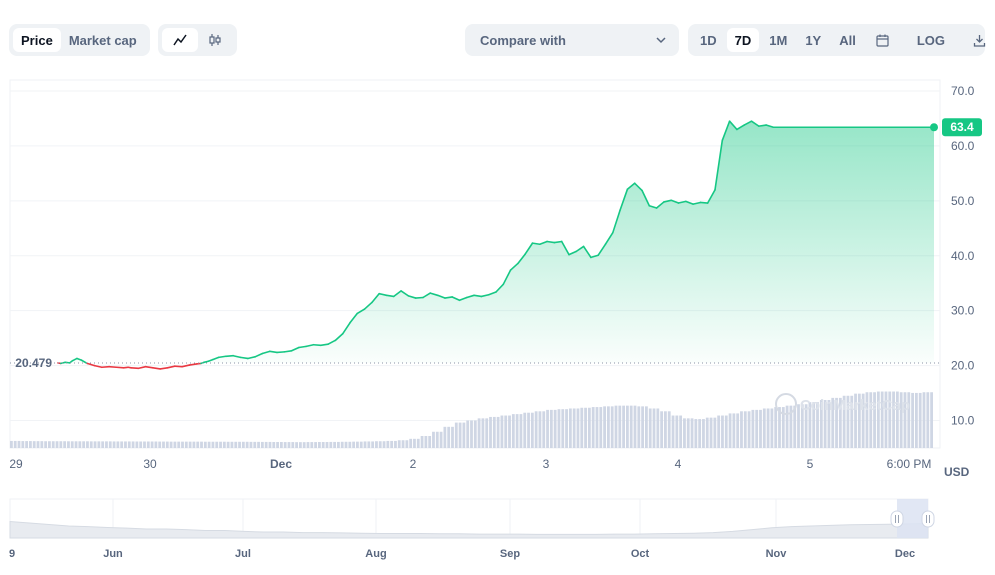 The height and width of the screenshot is (575, 995). I want to click on calendar-icon, so click(882, 40).